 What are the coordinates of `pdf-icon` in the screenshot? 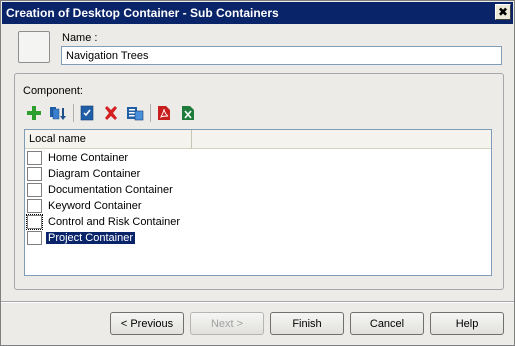 It's located at (164, 113).